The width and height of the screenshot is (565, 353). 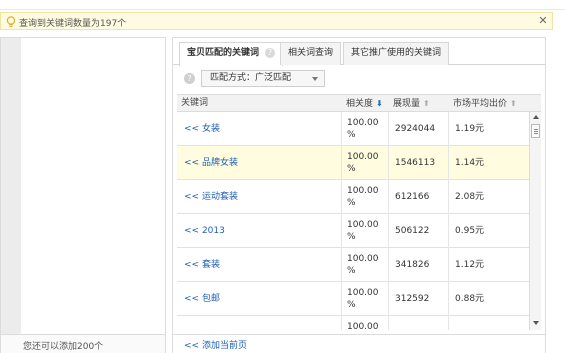 I want to click on avg-price-cell, so click(x=489, y=323).